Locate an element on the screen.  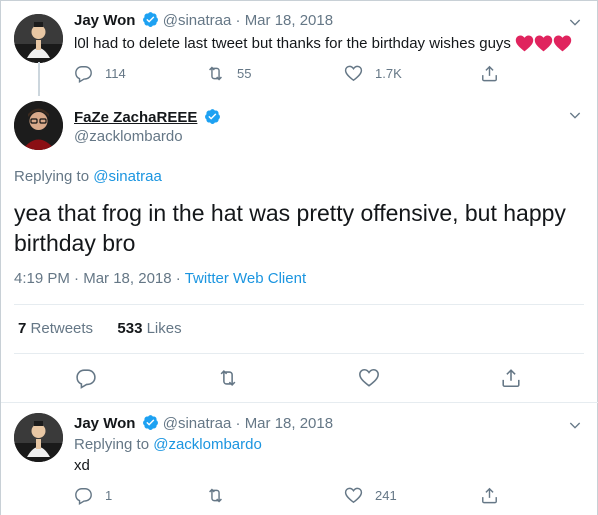
main-author-name: FaZe ZachaREEE is located at coordinates (135, 117).